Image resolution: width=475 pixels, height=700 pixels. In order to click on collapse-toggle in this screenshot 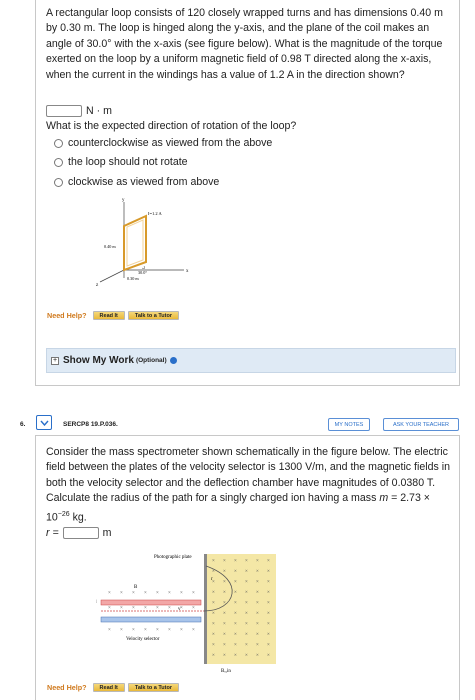, I will do `click(44, 422)`.